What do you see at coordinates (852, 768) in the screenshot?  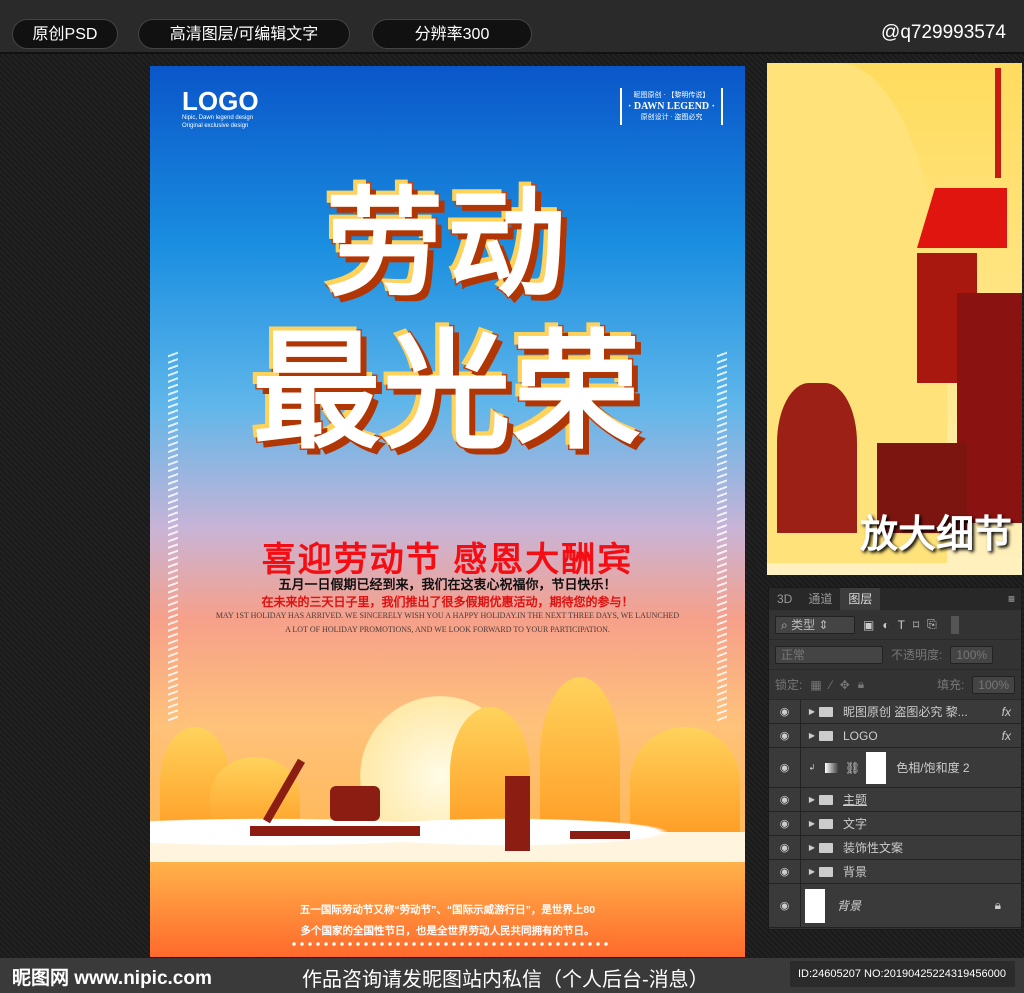 I see `link-icon: ⛓` at bounding box center [852, 768].